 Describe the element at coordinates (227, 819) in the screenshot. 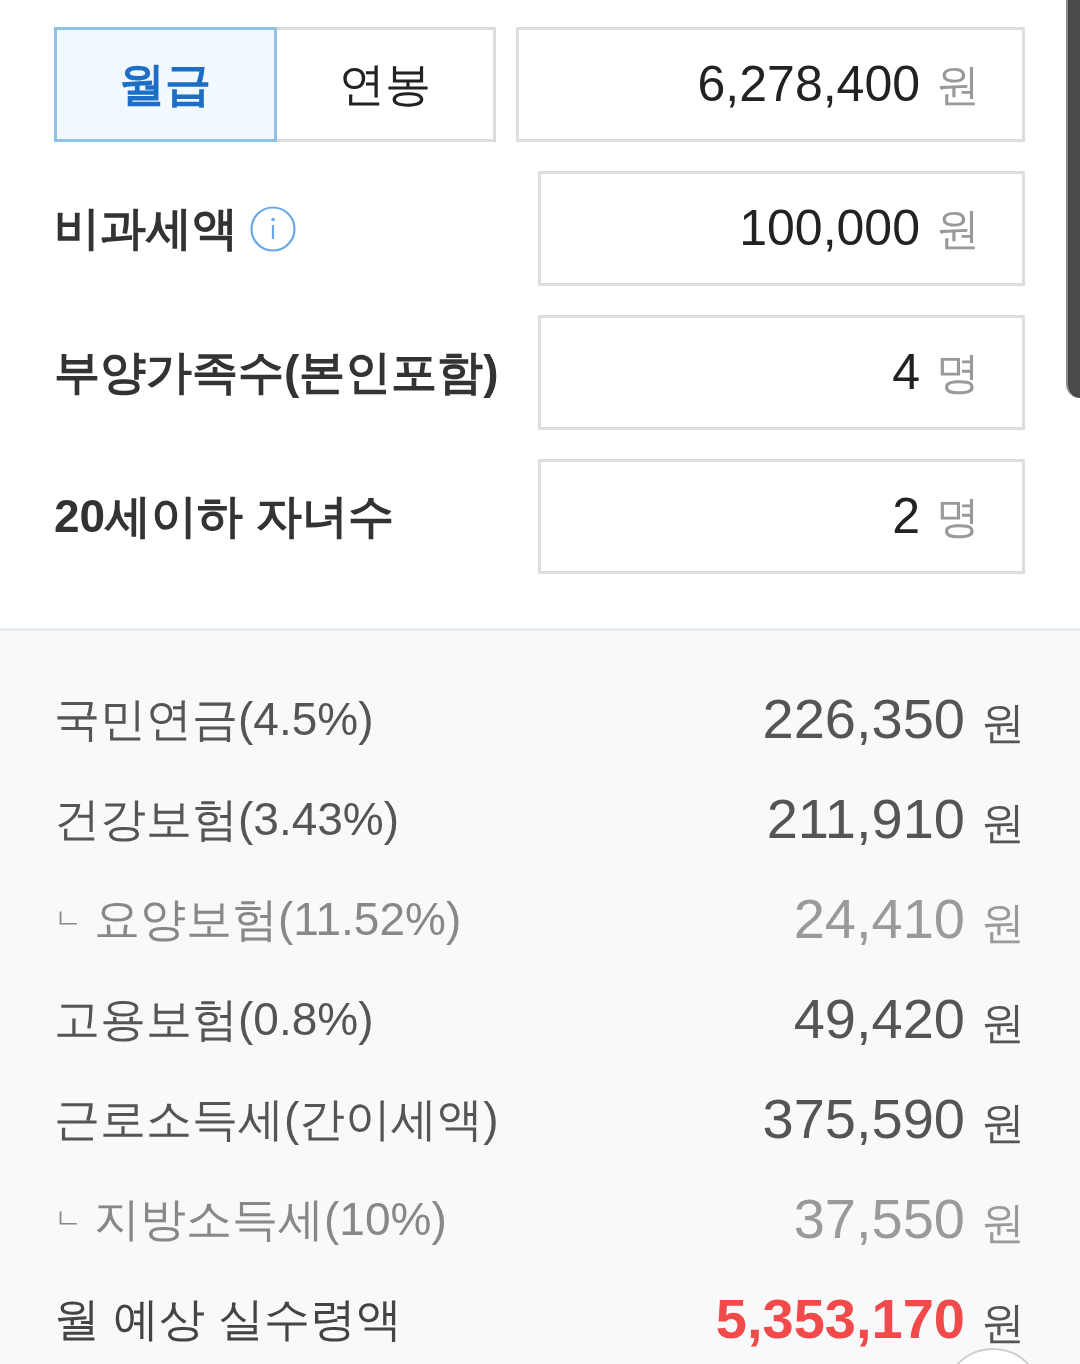

I see `deduction-label: 건강보험(3.43%)` at that location.